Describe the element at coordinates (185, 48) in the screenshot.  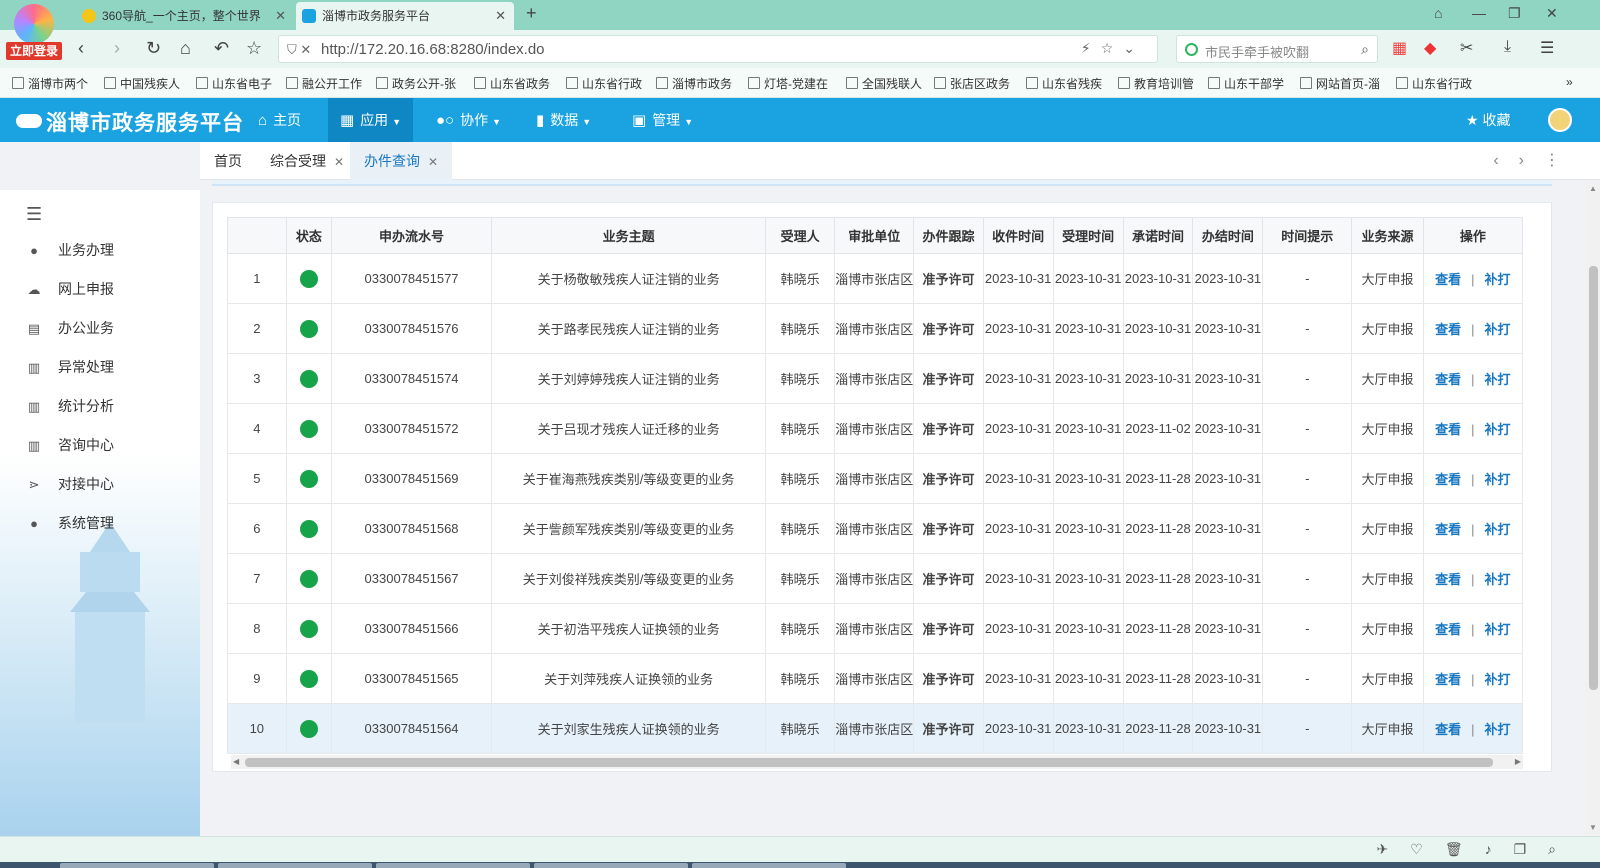
I see `home-icon: ⌂` at that location.